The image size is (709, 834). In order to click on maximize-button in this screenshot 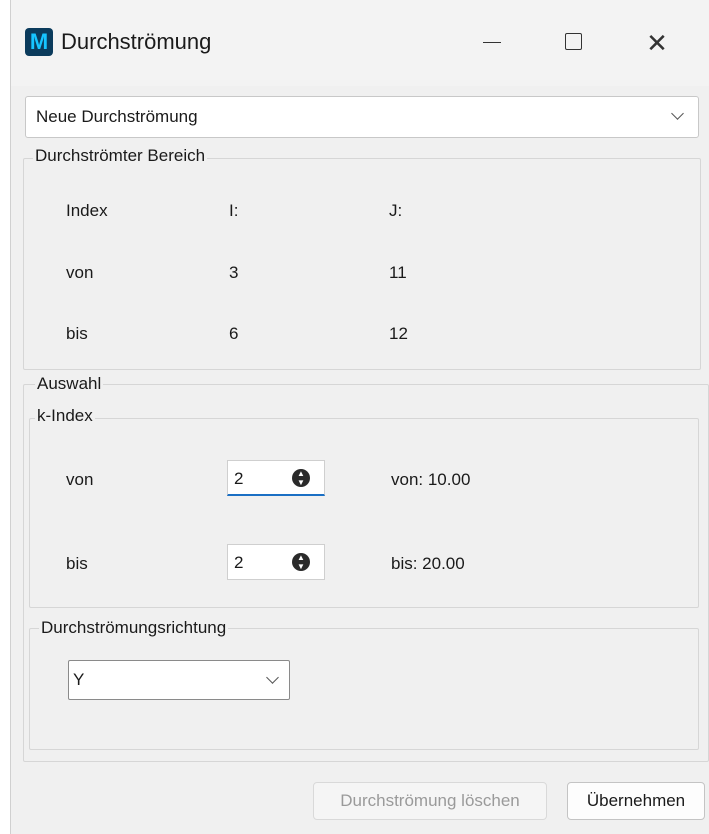, I will do `click(573, 43)`.